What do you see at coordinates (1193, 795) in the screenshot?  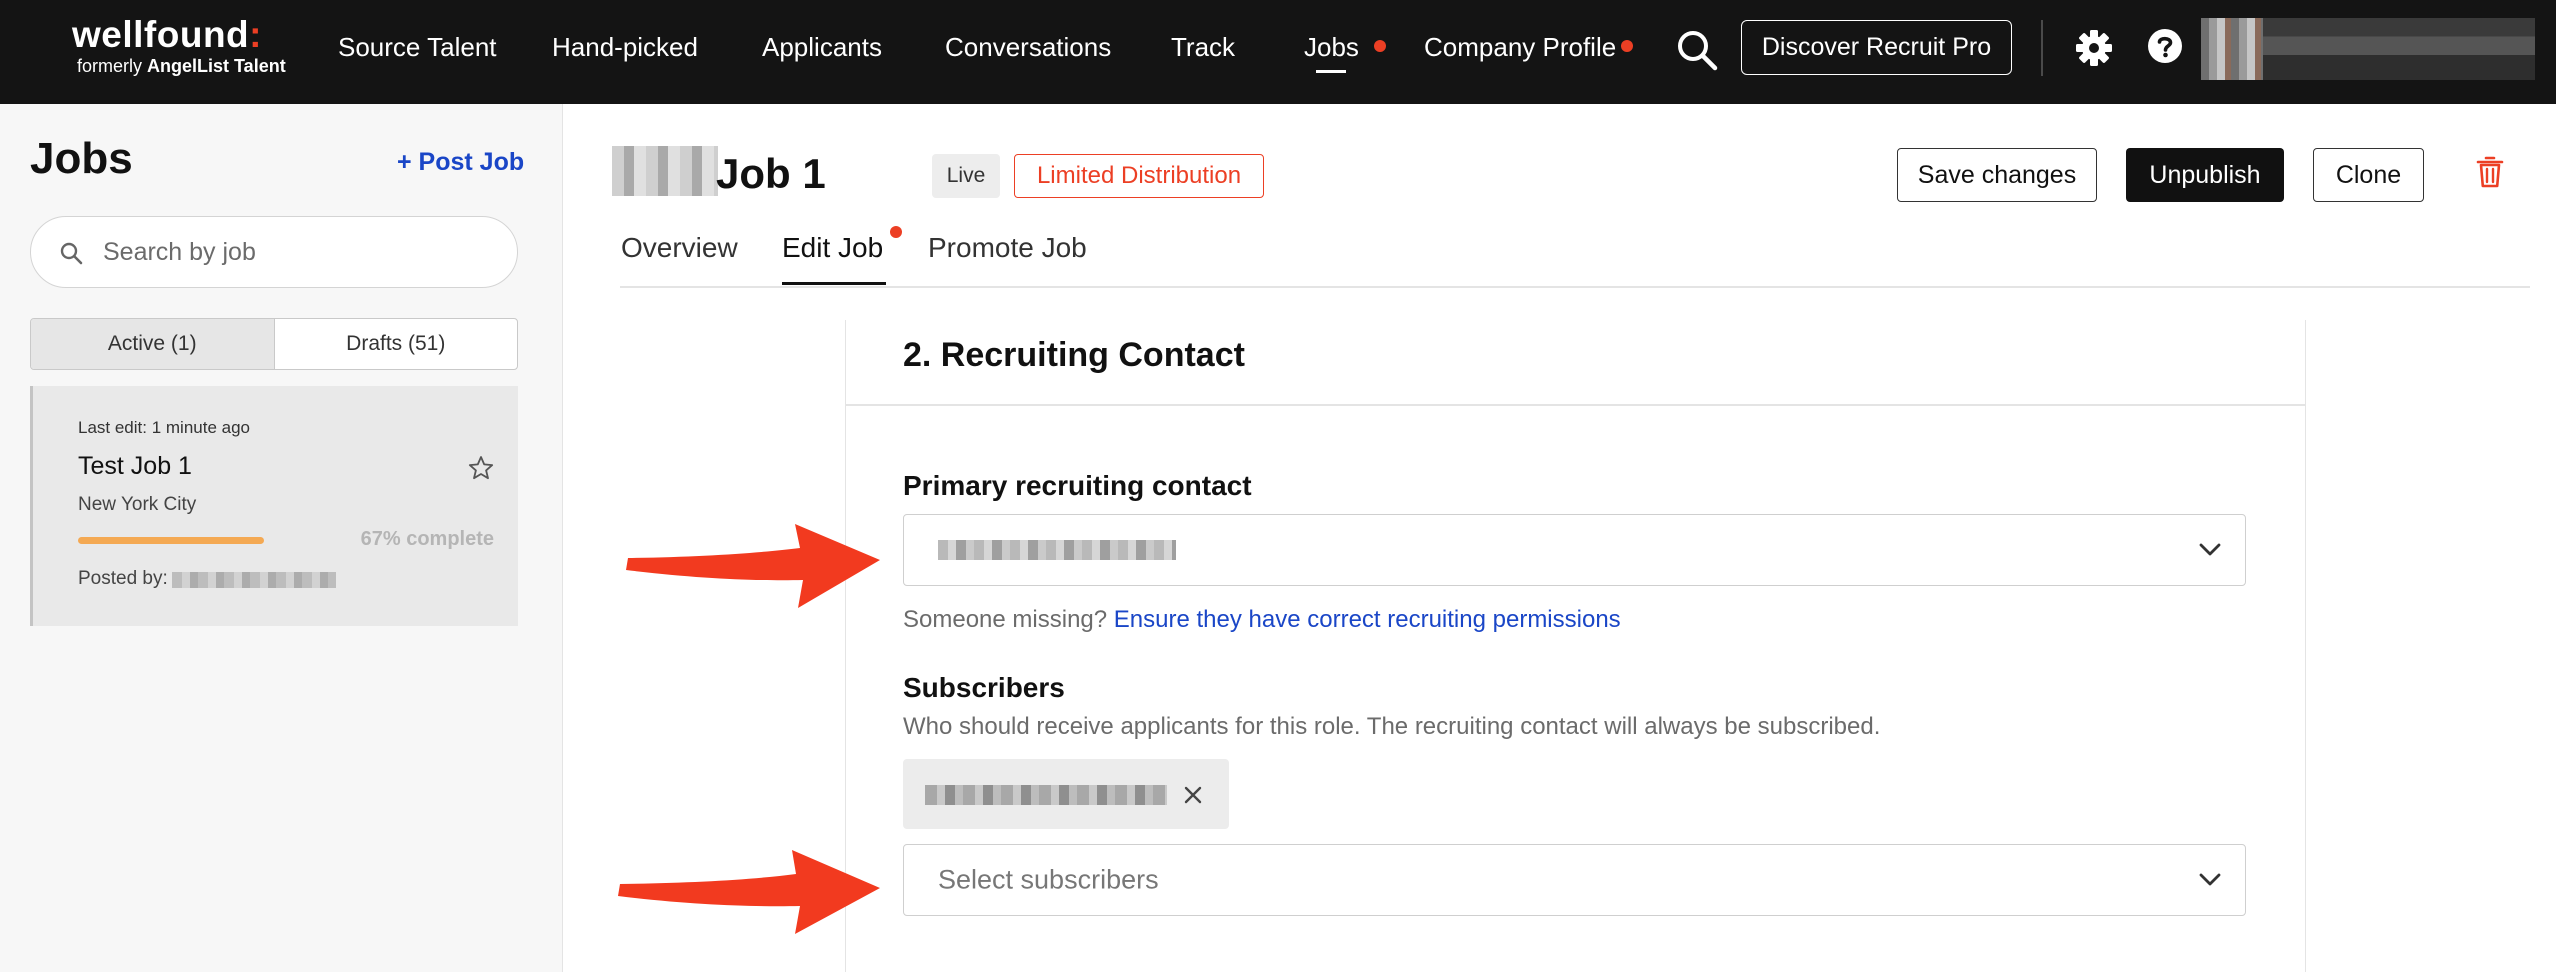 I see `close-icon` at bounding box center [1193, 795].